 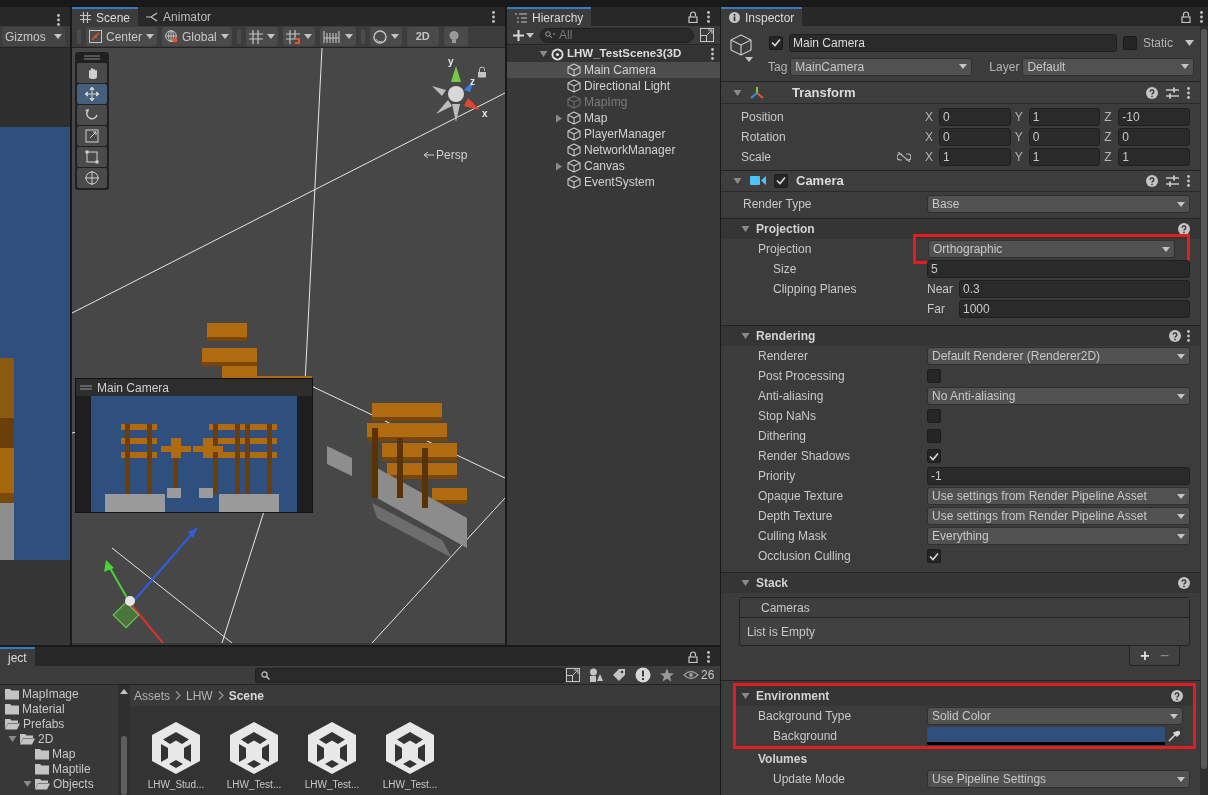 I want to click on section-header: Environment, so click(x=964, y=696).